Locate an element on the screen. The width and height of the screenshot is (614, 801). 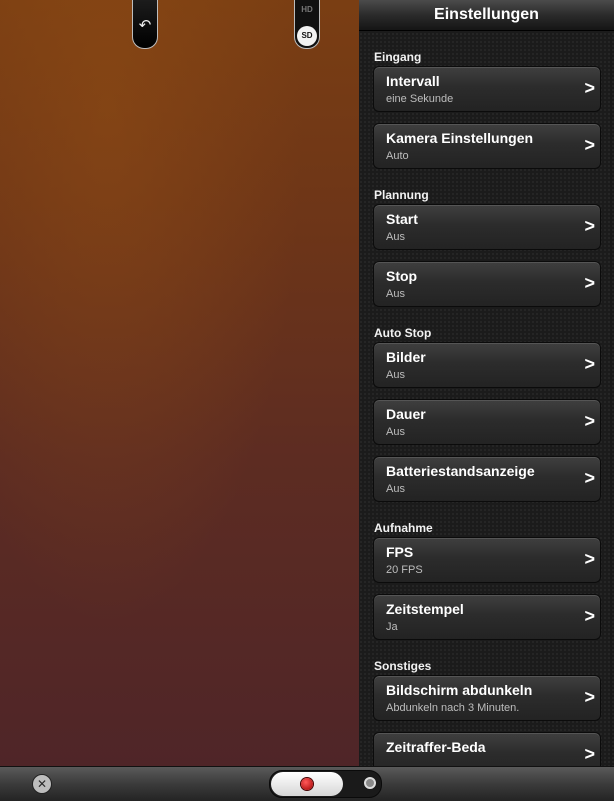
setting-label: Zeitraffer-Beda is located at coordinates (436, 747).